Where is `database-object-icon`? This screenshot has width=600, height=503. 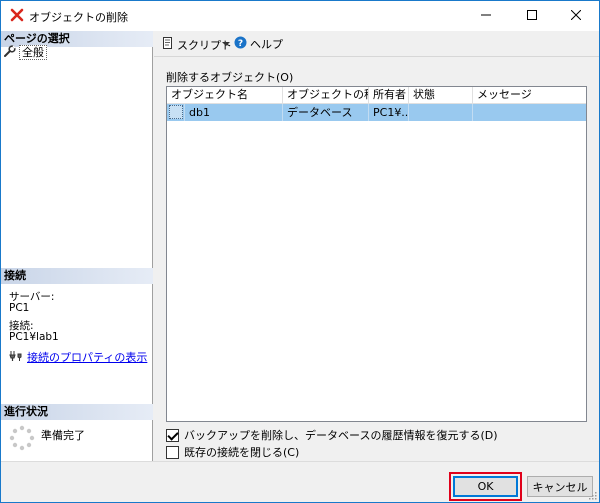
database-object-icon is located at coordinates (176, 112).